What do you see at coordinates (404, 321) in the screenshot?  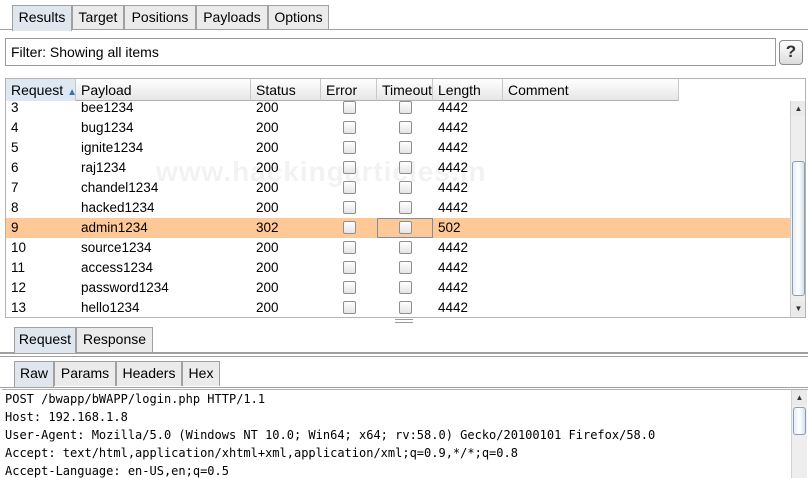 I see `split-pane-handle` at bounding box center [404, 321].